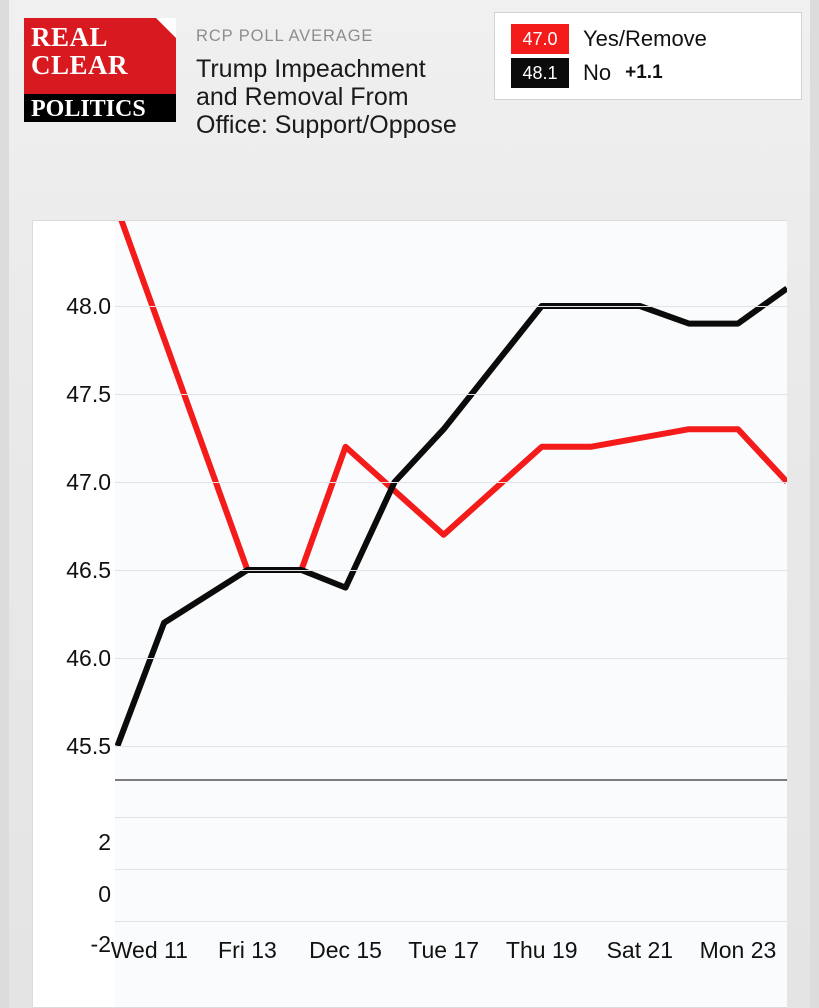 Image resolution: width=819 pixels, height=1008 pixels. I want to click on legend-delta-no: +1.1, so click(644, 72).